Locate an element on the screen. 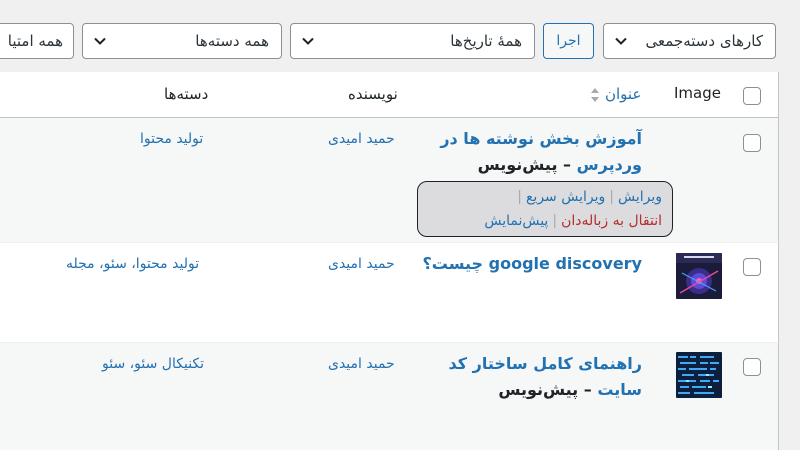  bulk-actions-label: کارهای دسته‌جمعی is located at coordinates (704, 41).